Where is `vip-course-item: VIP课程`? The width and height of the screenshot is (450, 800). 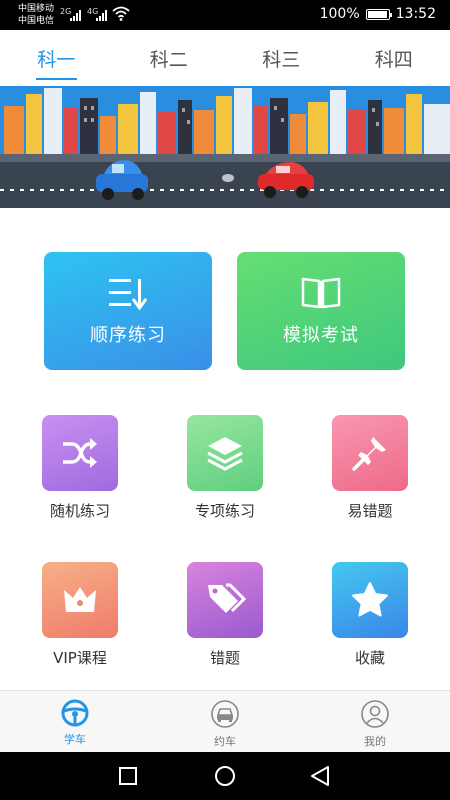
vip-course-item: VIP课程 is located at coordinates (80, 615).